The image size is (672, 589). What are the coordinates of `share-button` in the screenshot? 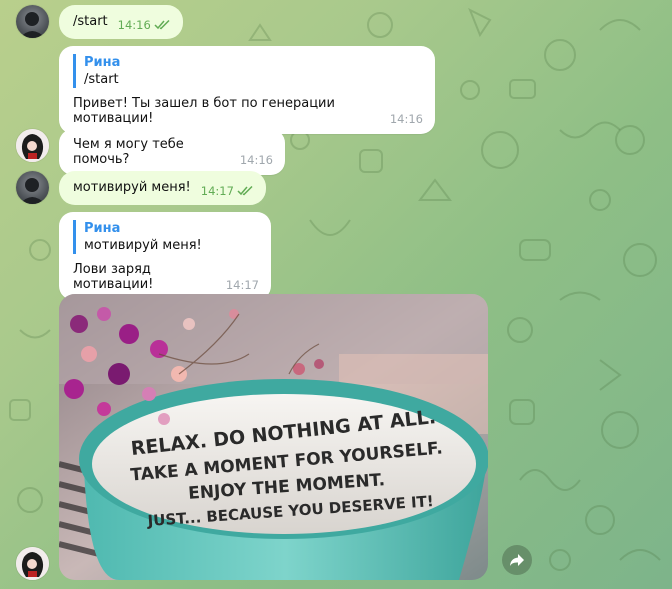 It's located at (517, 560).